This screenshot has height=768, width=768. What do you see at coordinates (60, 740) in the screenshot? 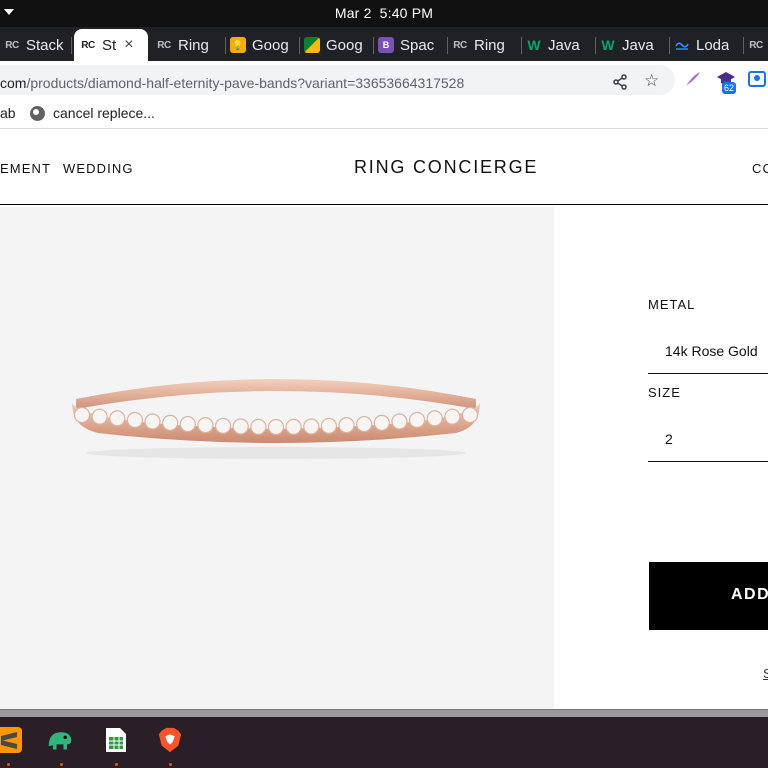
I see `chameleon-icon` at bounding box center [60, 740].